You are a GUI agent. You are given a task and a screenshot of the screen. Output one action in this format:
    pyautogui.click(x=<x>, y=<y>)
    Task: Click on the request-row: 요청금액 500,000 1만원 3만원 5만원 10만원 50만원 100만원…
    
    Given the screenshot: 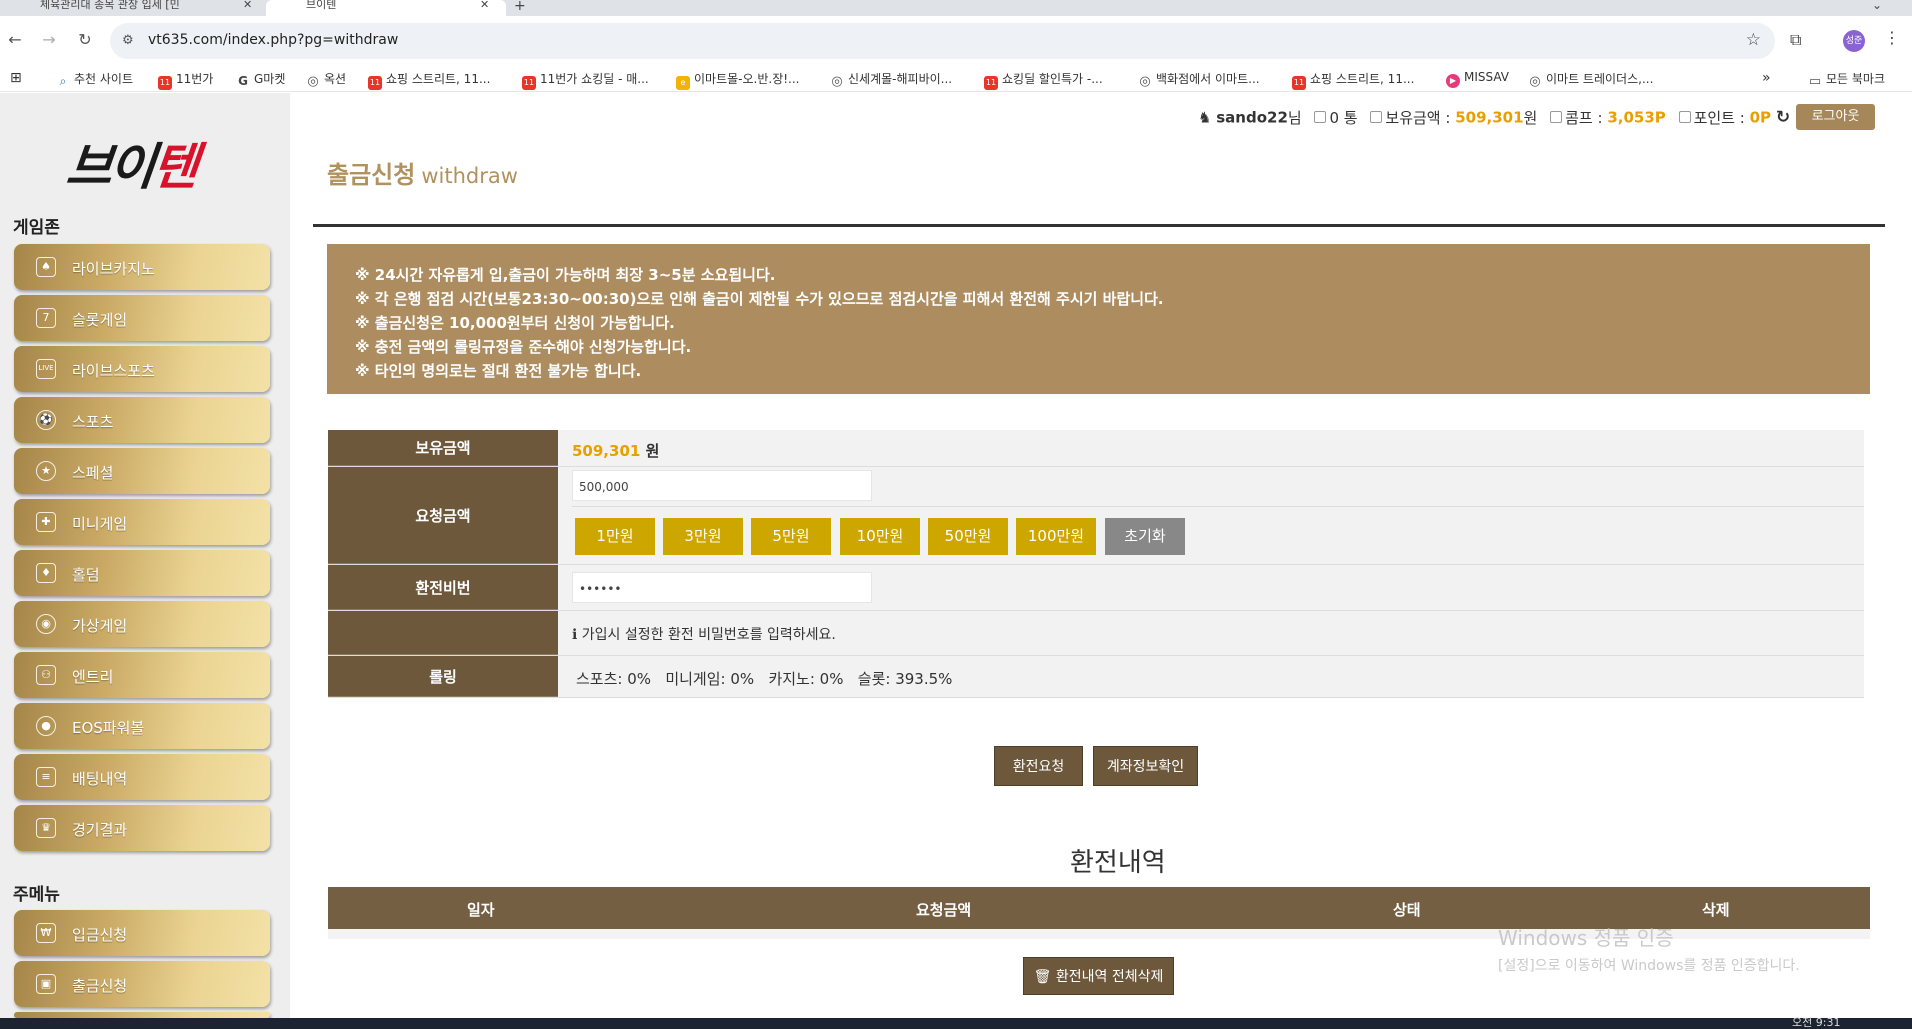 What is the action you would take?
    pyautogui.click(x=1096, y=516)
    